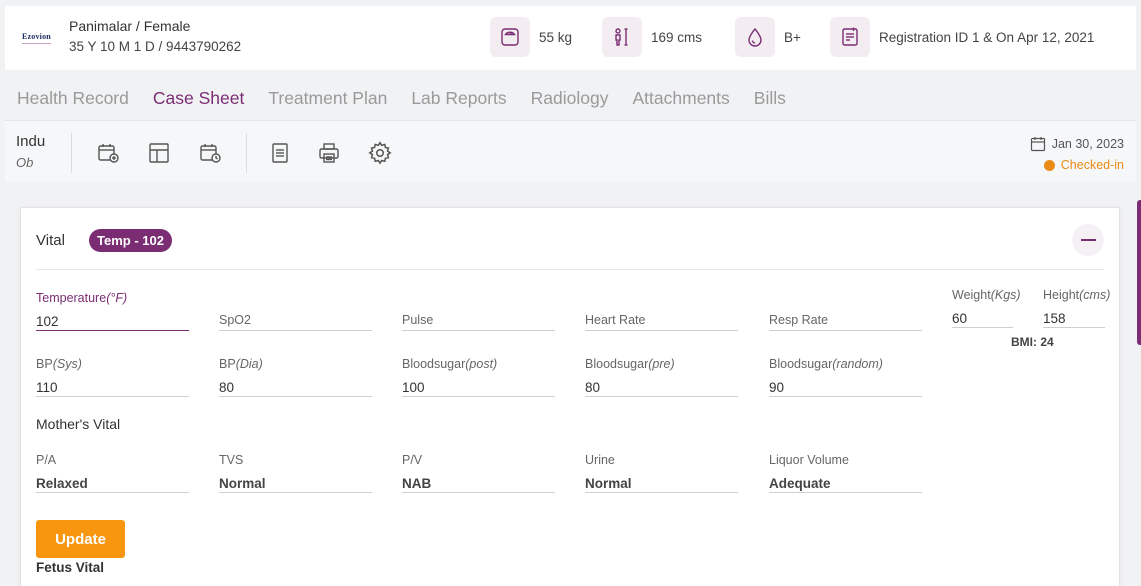  I want to click on collapse-button, so click(1088, 240).